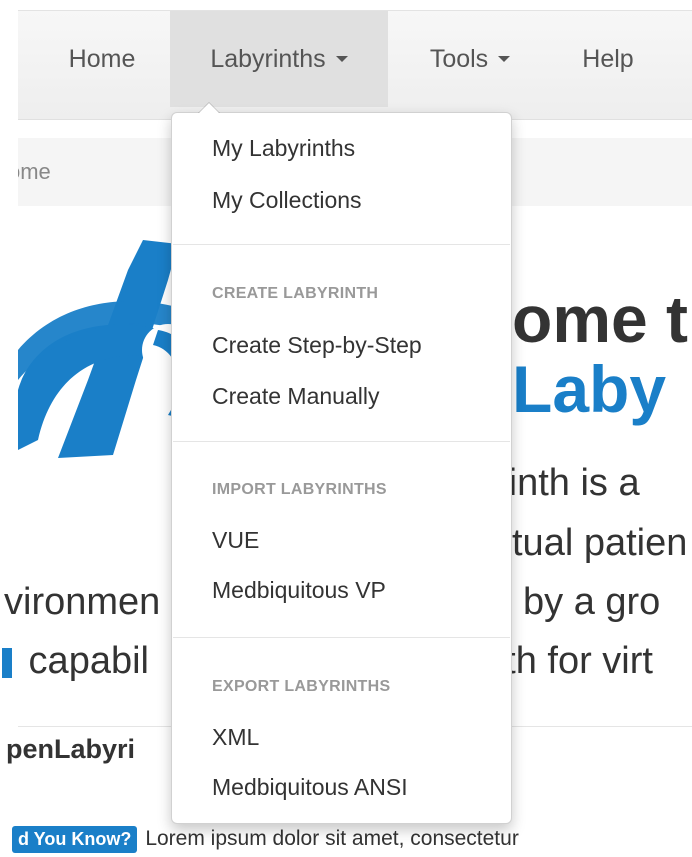 The width and height of the screenshot is (692, 857). What do you see at coordinates (71, 749) in the screenshot?
I see `section-title: penLabyri` at bounding box center [71, 749].